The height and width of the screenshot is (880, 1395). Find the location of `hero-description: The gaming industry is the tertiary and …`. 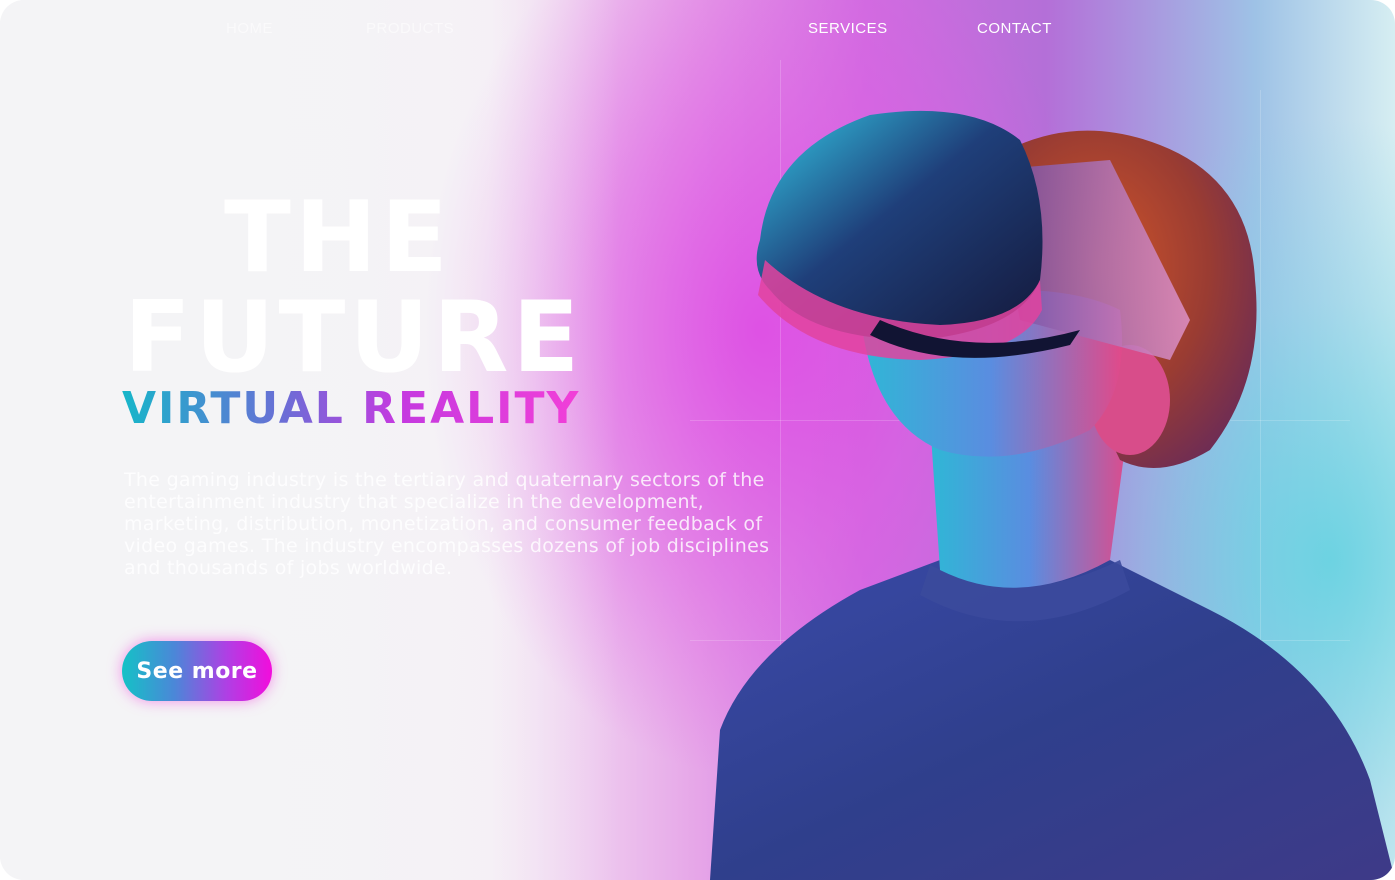

hero-description: The gaming industry is the tertiary and … is located at coordinates (447, 524).